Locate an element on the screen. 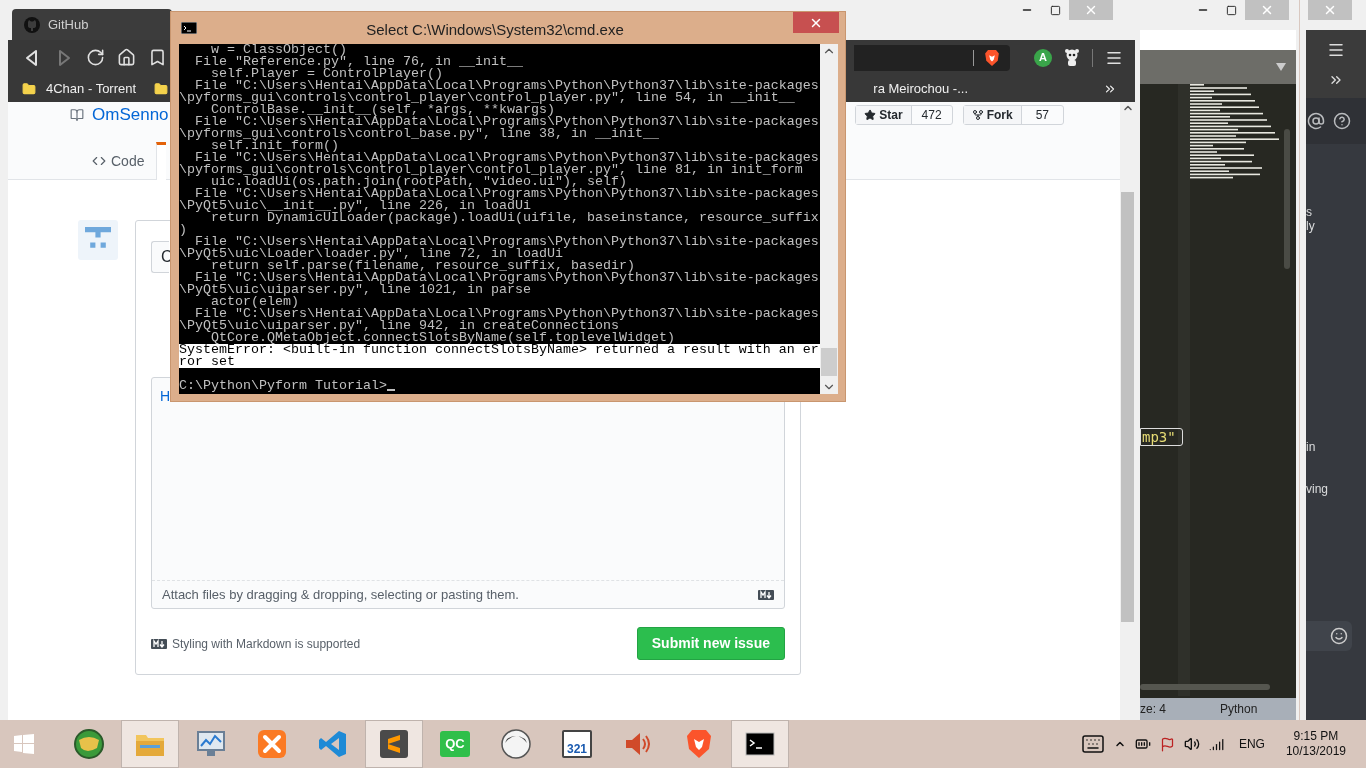  reload-icon is located at coordinates (95, 57).